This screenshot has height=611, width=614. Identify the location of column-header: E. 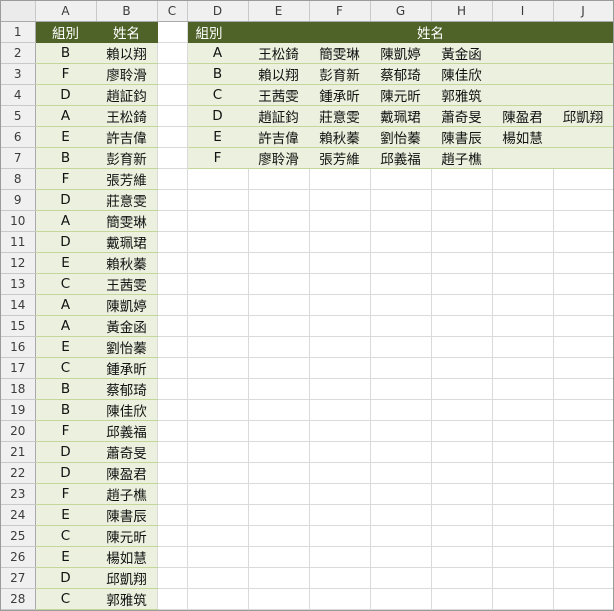
(279, 11).